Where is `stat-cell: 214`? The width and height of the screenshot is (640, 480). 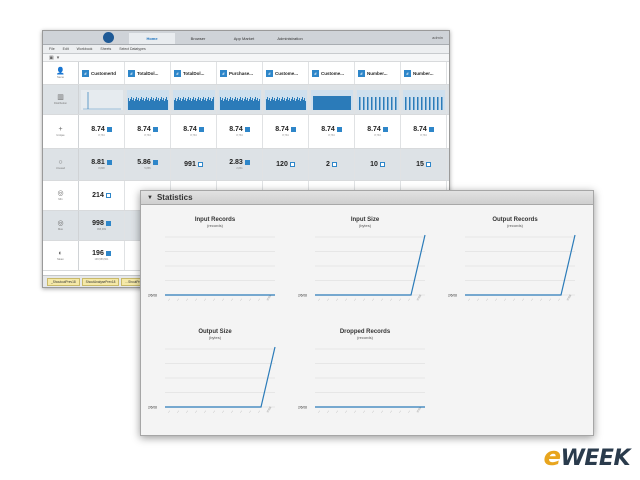
stat-cell: 214 is located at coordinates (102, 195).